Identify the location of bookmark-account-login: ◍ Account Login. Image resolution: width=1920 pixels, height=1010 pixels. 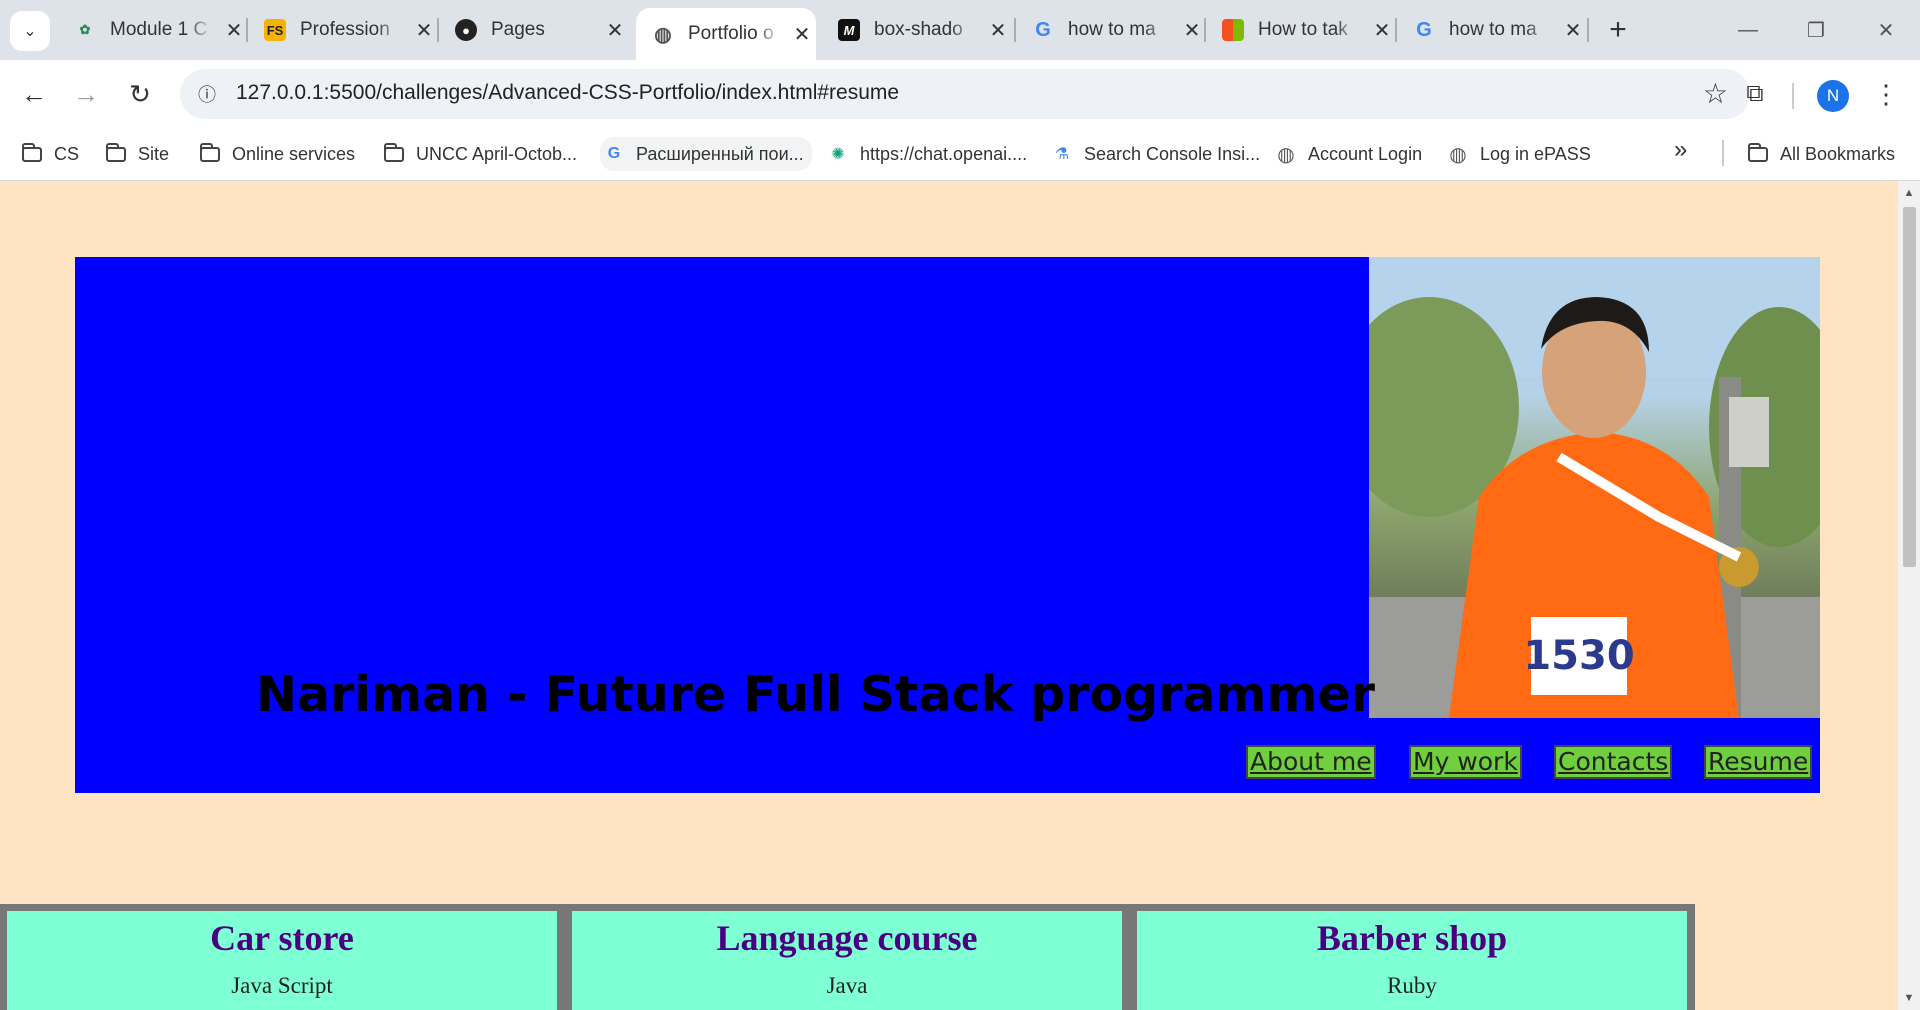
(1348, 154).